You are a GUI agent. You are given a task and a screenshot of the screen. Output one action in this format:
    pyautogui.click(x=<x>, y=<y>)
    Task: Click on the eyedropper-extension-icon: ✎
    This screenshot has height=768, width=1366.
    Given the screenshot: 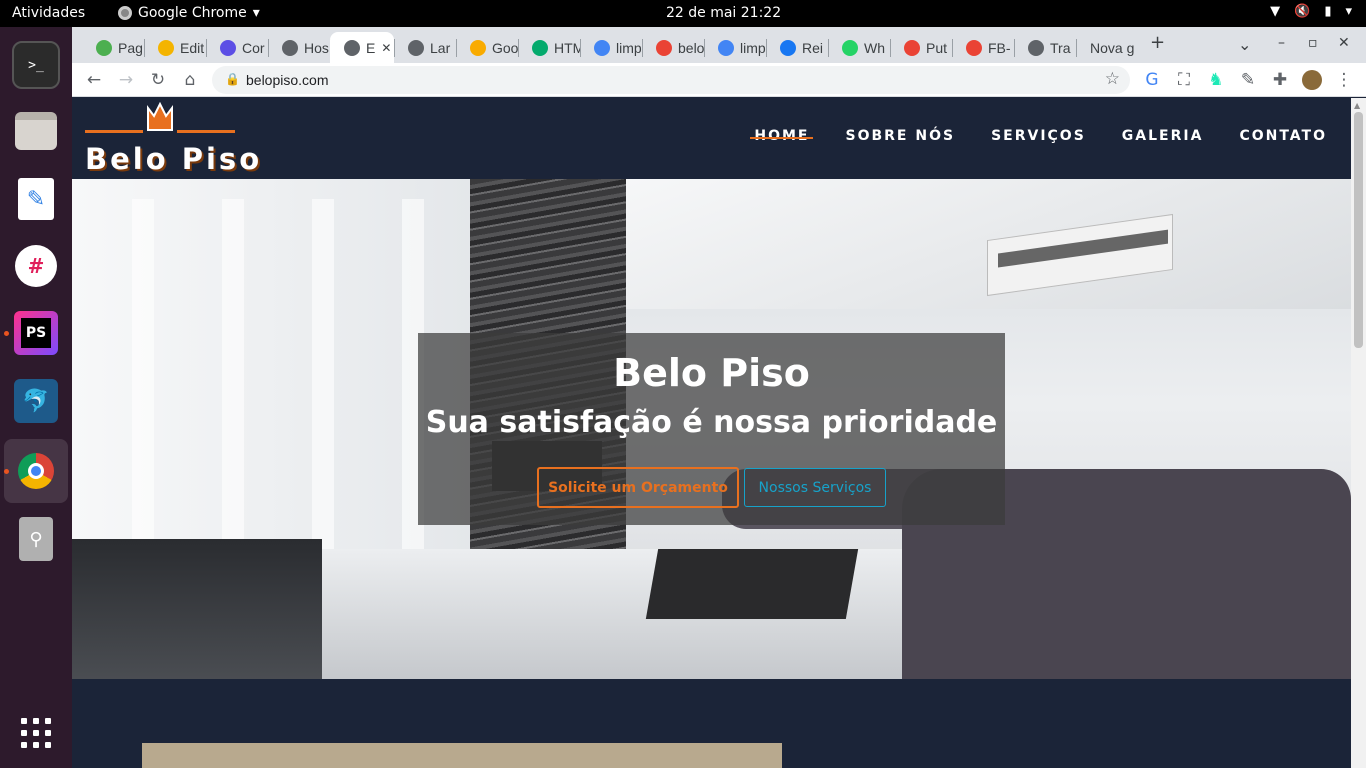 What is the action you would take?
    pyautogui.click(x=1248, y=80)
    